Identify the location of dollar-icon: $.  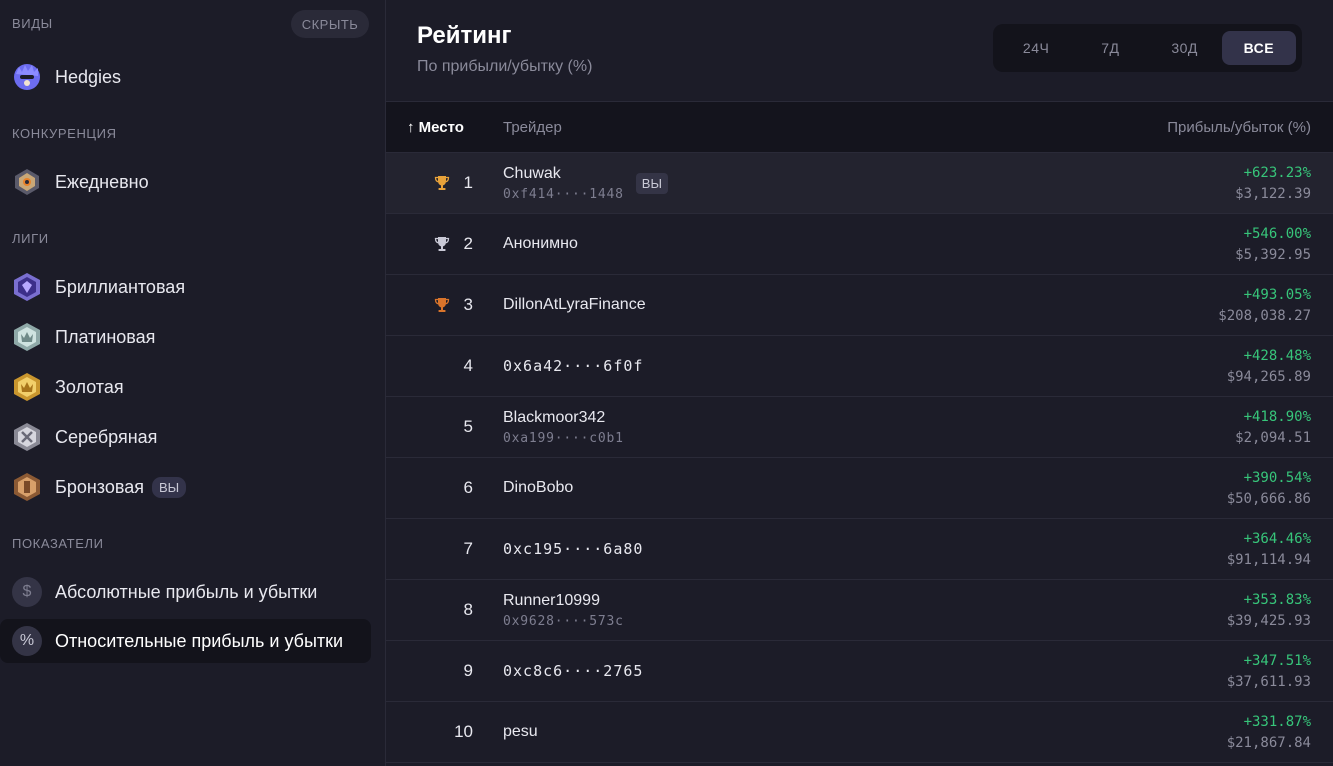
(27, 592).